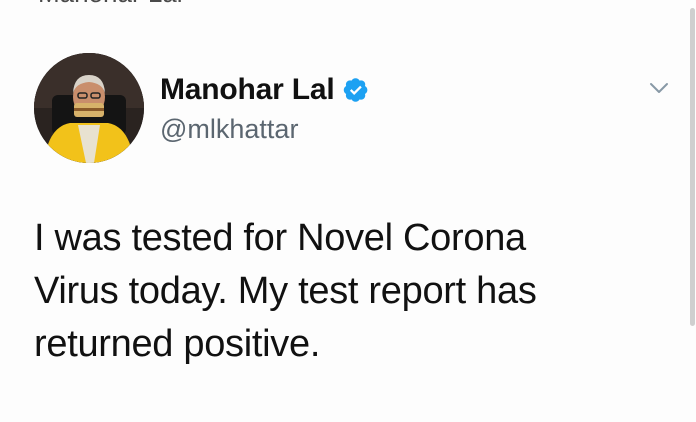 The width and height of the screenshot is (696, 422). I want to click on tweet-text-line: Virus today. My test report has, so click(285, 291).